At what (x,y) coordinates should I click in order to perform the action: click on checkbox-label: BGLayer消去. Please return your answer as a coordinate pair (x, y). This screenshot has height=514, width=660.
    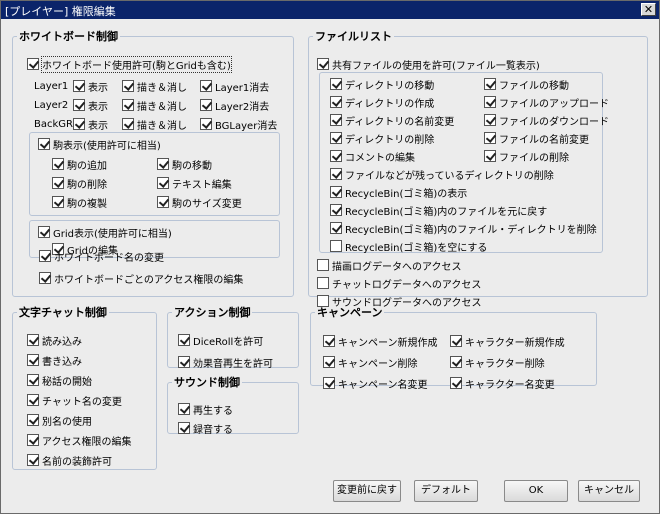
    Looking at the image, I should click on (246, 126).